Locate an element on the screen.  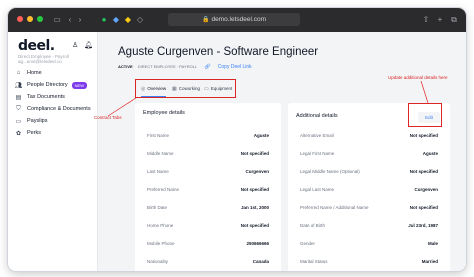
tabs-annotation-line is located at coordinates (122, 107).